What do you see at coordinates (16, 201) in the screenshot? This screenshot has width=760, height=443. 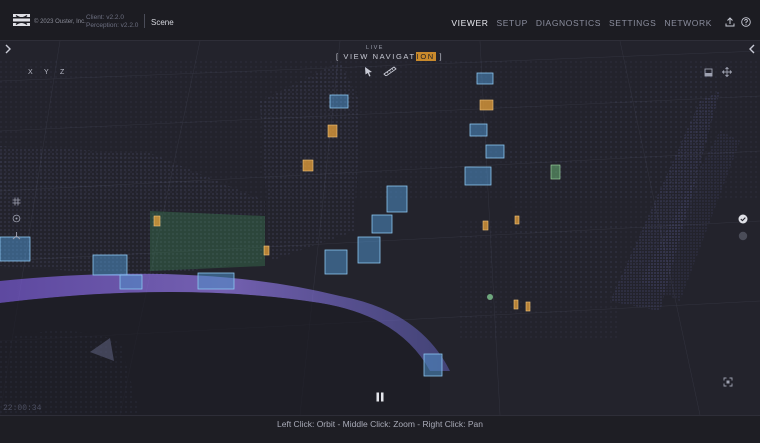 I see `grid-icon` at bounding box center [16, 201].